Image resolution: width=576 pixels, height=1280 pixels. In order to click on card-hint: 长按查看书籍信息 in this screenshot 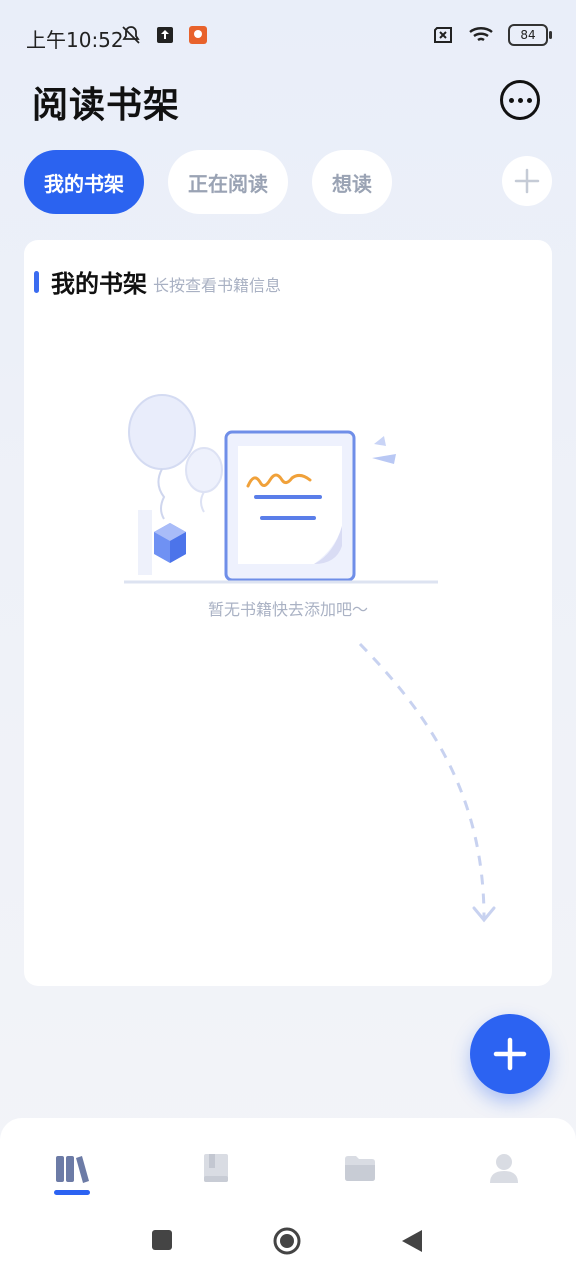, I will do `click(217, 285)`.